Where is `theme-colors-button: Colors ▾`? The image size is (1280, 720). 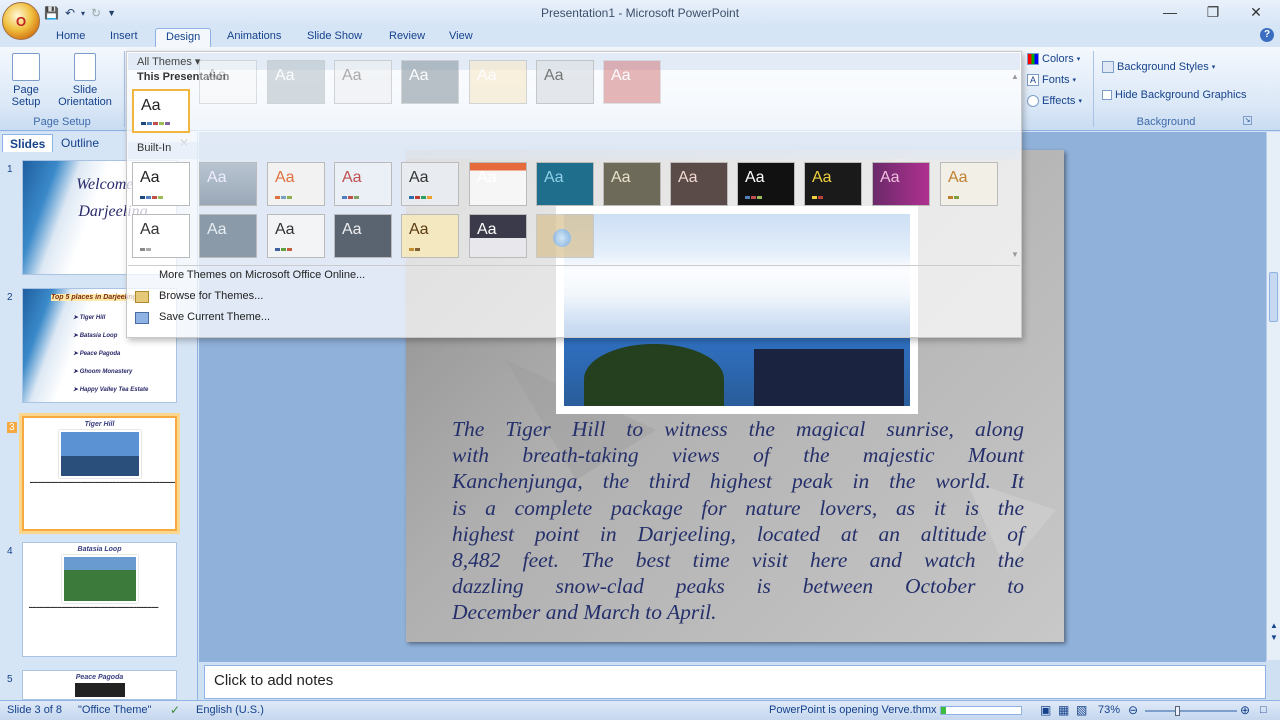 theme-colors-button: Colors ▾ is located at coordinates (1053, 59).